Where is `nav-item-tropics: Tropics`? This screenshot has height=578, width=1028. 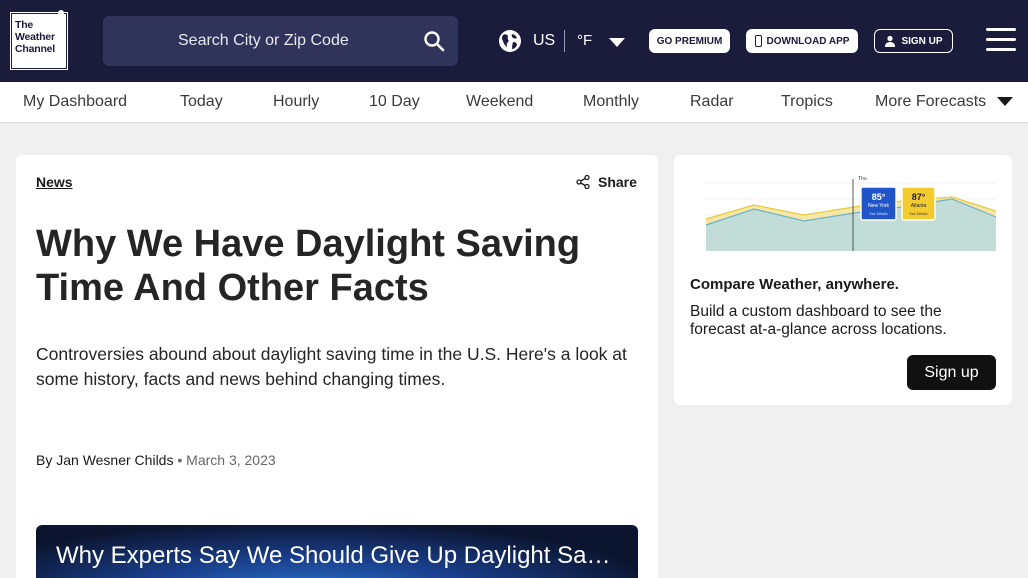 nav-item-tropics: Tropics is located at coordinates (807, 102).